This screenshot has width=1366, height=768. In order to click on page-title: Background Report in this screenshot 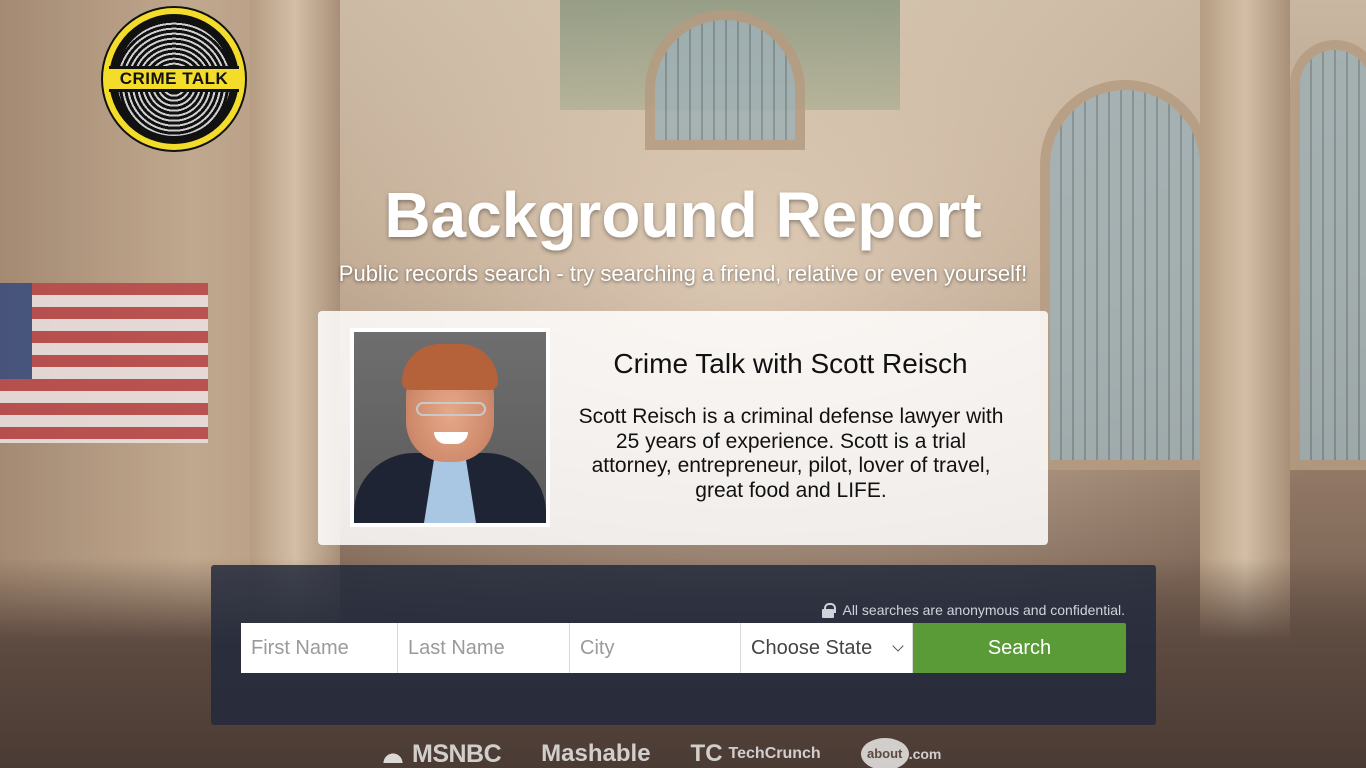, I will do `click(683, 215)`.